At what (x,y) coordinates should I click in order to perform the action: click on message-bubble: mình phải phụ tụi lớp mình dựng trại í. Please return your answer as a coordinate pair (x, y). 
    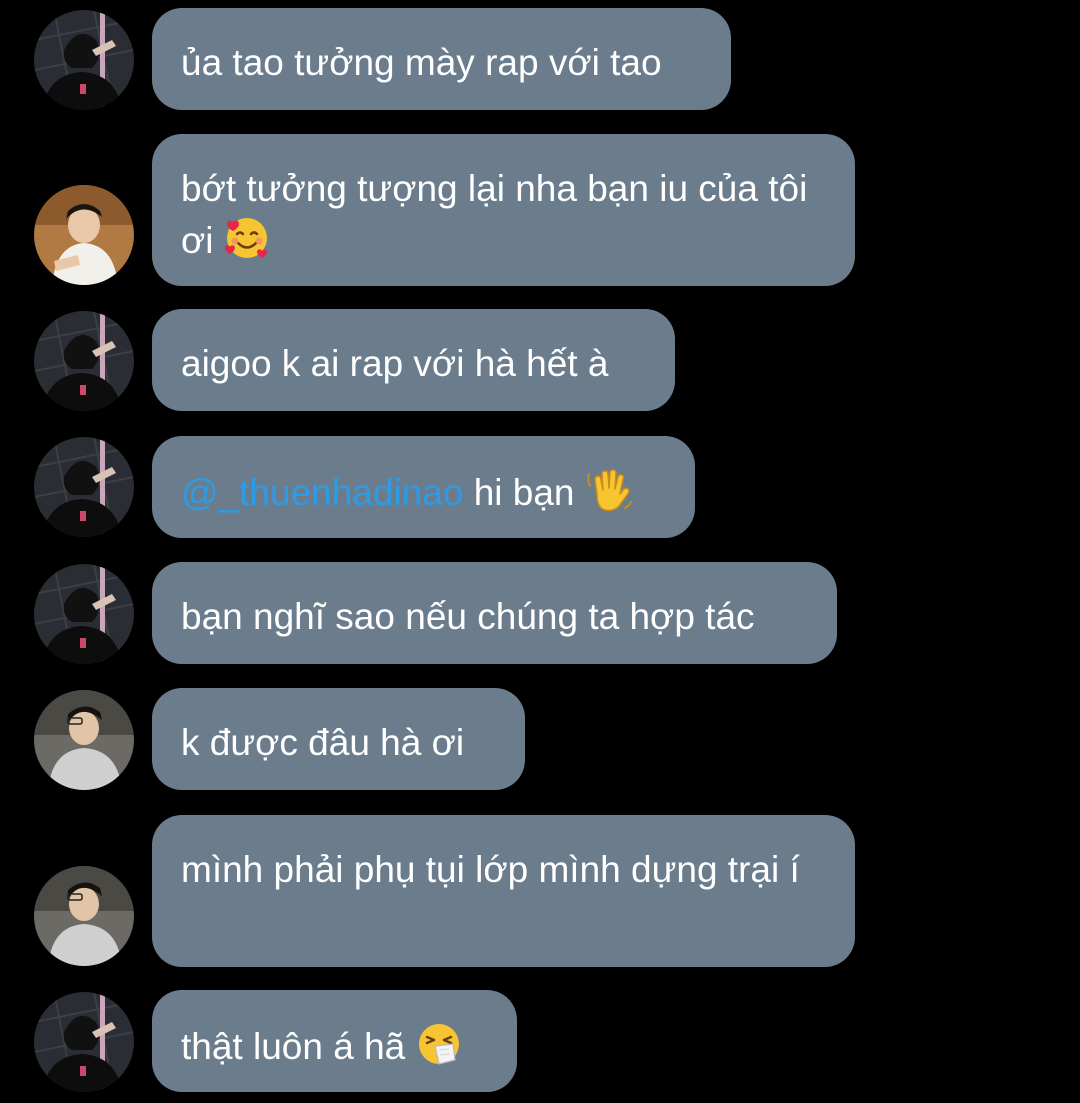
    Looking at the image, I should click on (503, 891).